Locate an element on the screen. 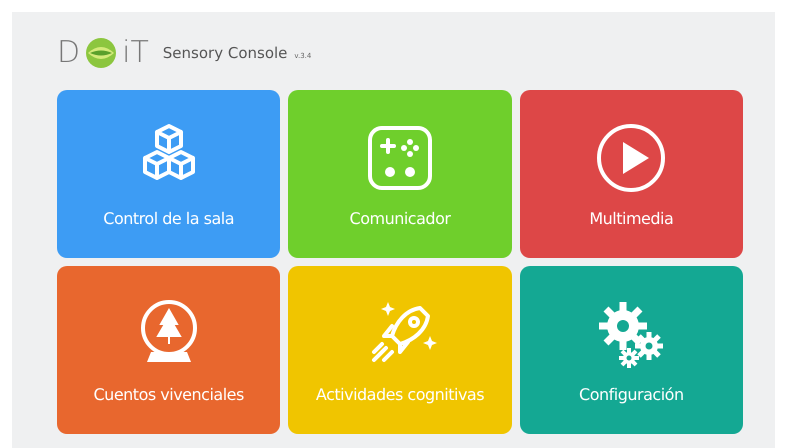  app-title: Sensory Console is located at coordinates (225, 53).